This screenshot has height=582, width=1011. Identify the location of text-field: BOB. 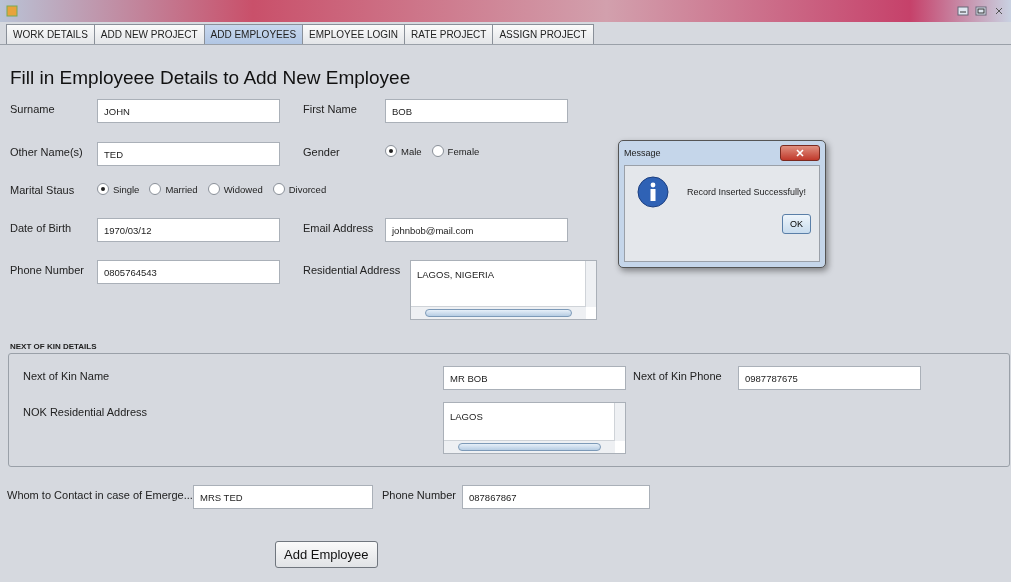
(476, 111).